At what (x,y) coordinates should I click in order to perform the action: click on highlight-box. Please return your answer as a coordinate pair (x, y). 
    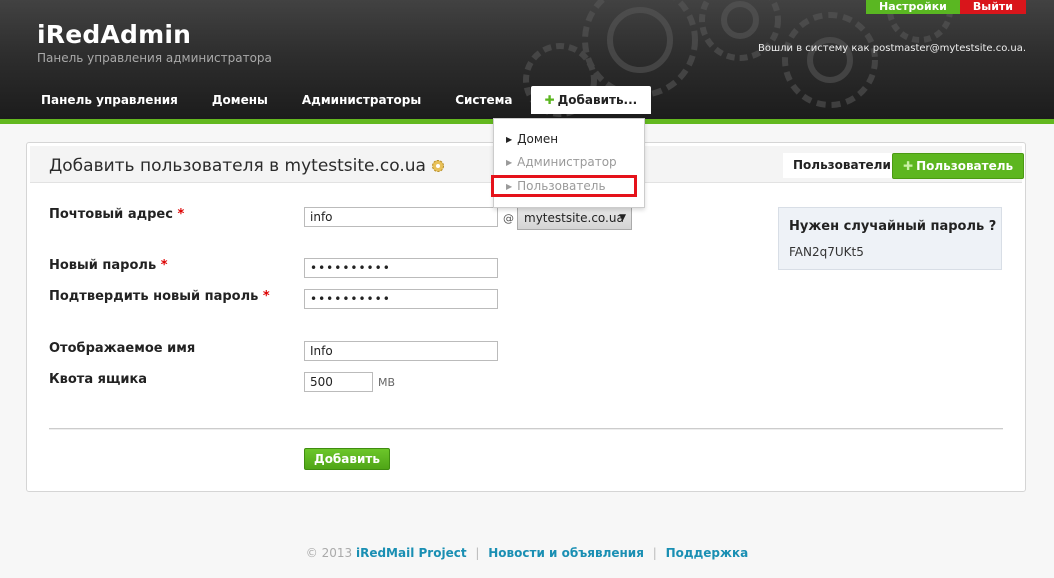
    Looking at the image, I should click on (564, 186).